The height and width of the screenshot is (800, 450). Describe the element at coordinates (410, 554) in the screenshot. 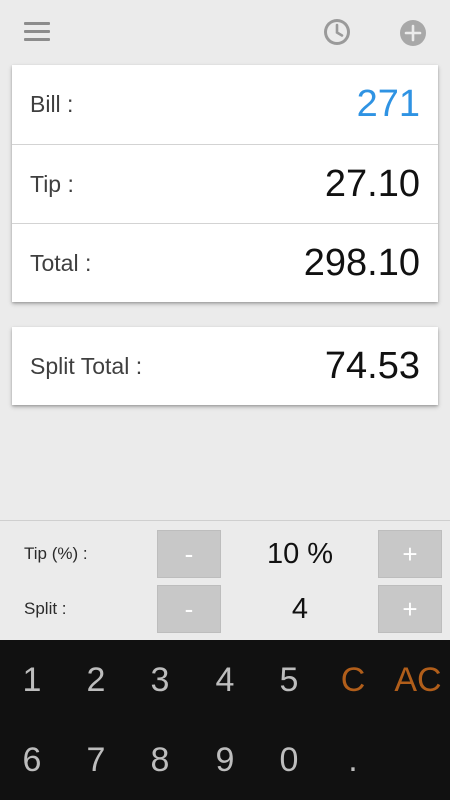

I see `tip-increase-button: +` at that location.